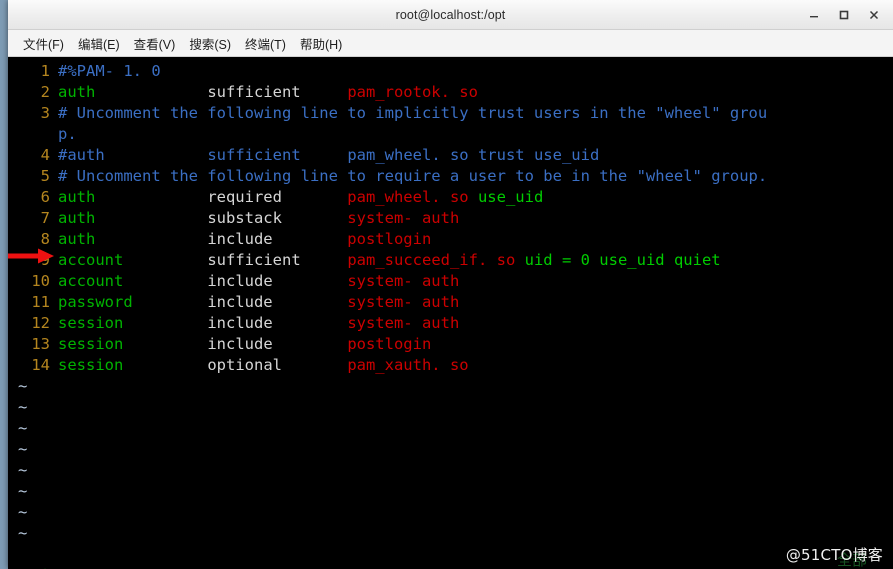 This screenshot has height=569, width=893. I want to click on menu-item-search: 搜索(S), so click(210, 43).